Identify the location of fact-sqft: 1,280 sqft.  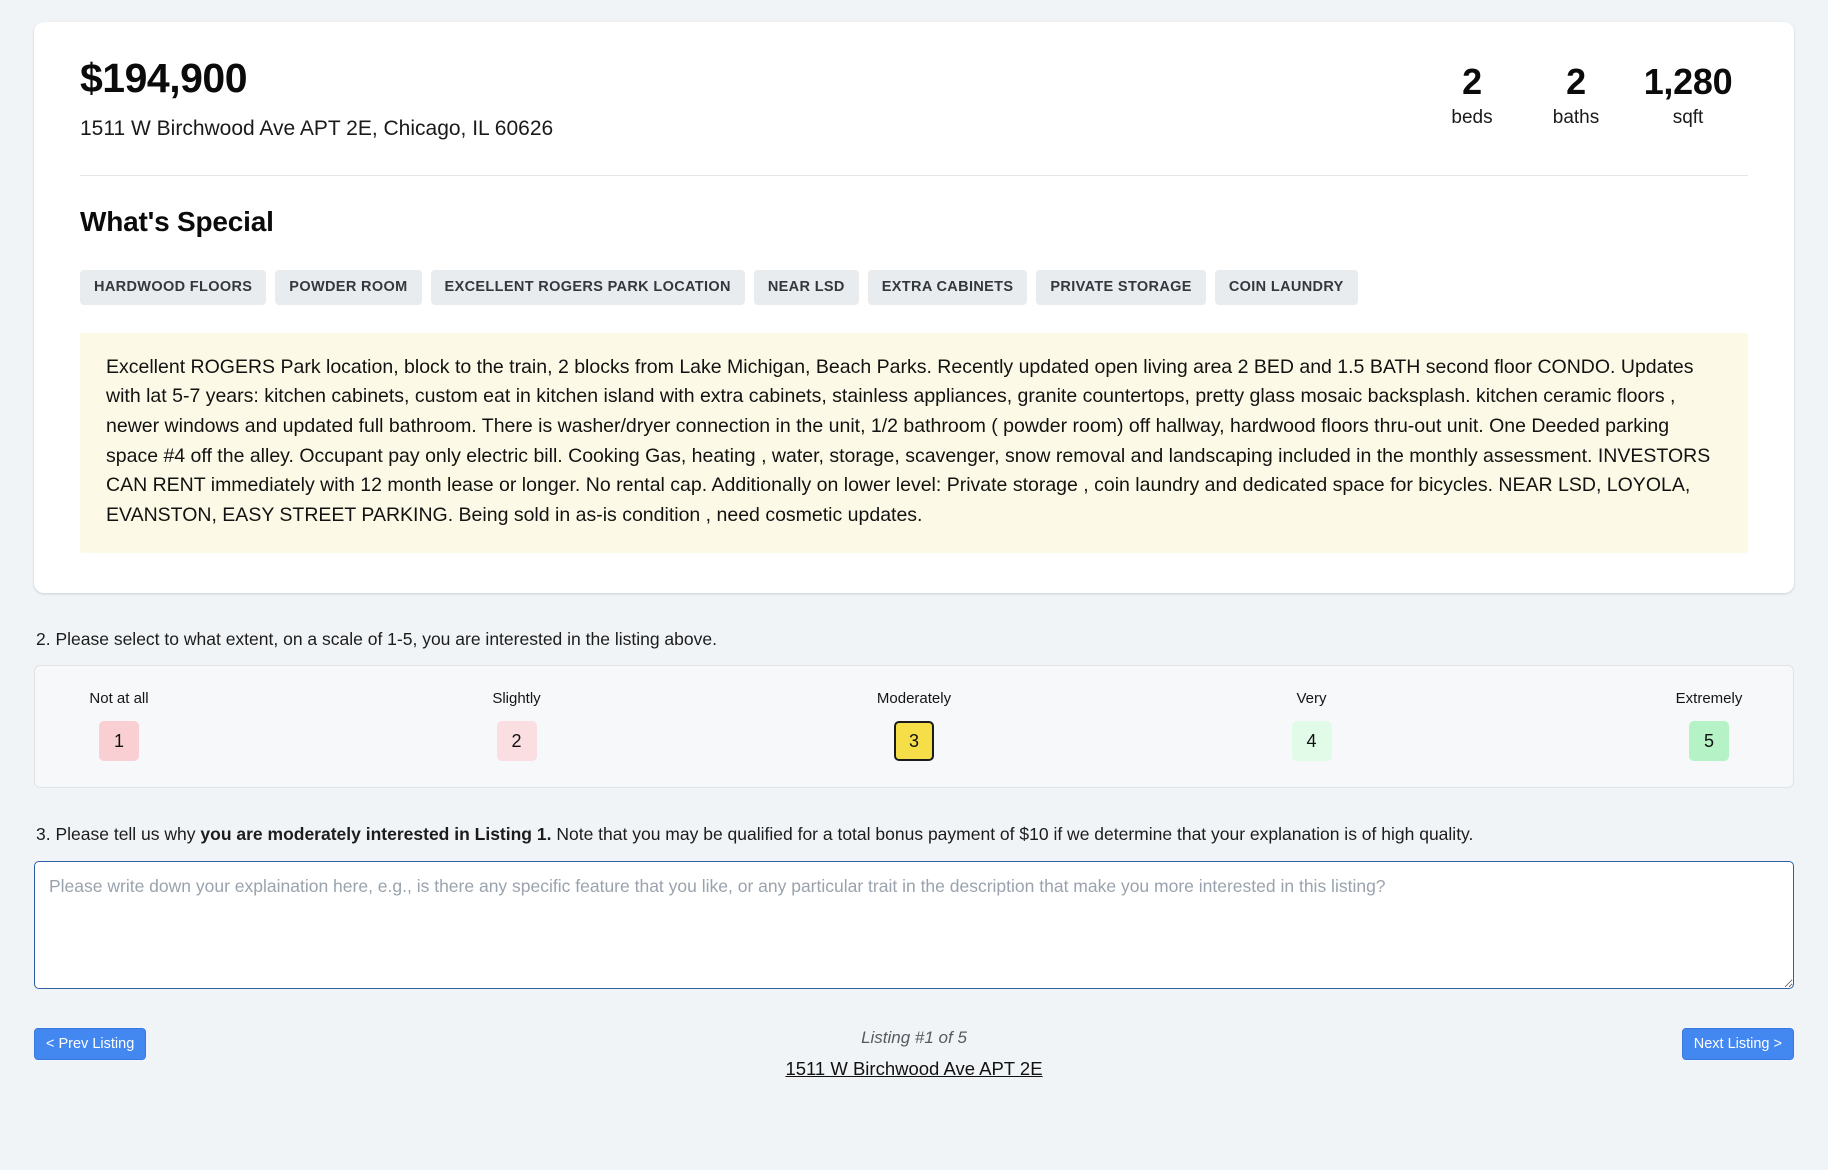
(1688, 95).